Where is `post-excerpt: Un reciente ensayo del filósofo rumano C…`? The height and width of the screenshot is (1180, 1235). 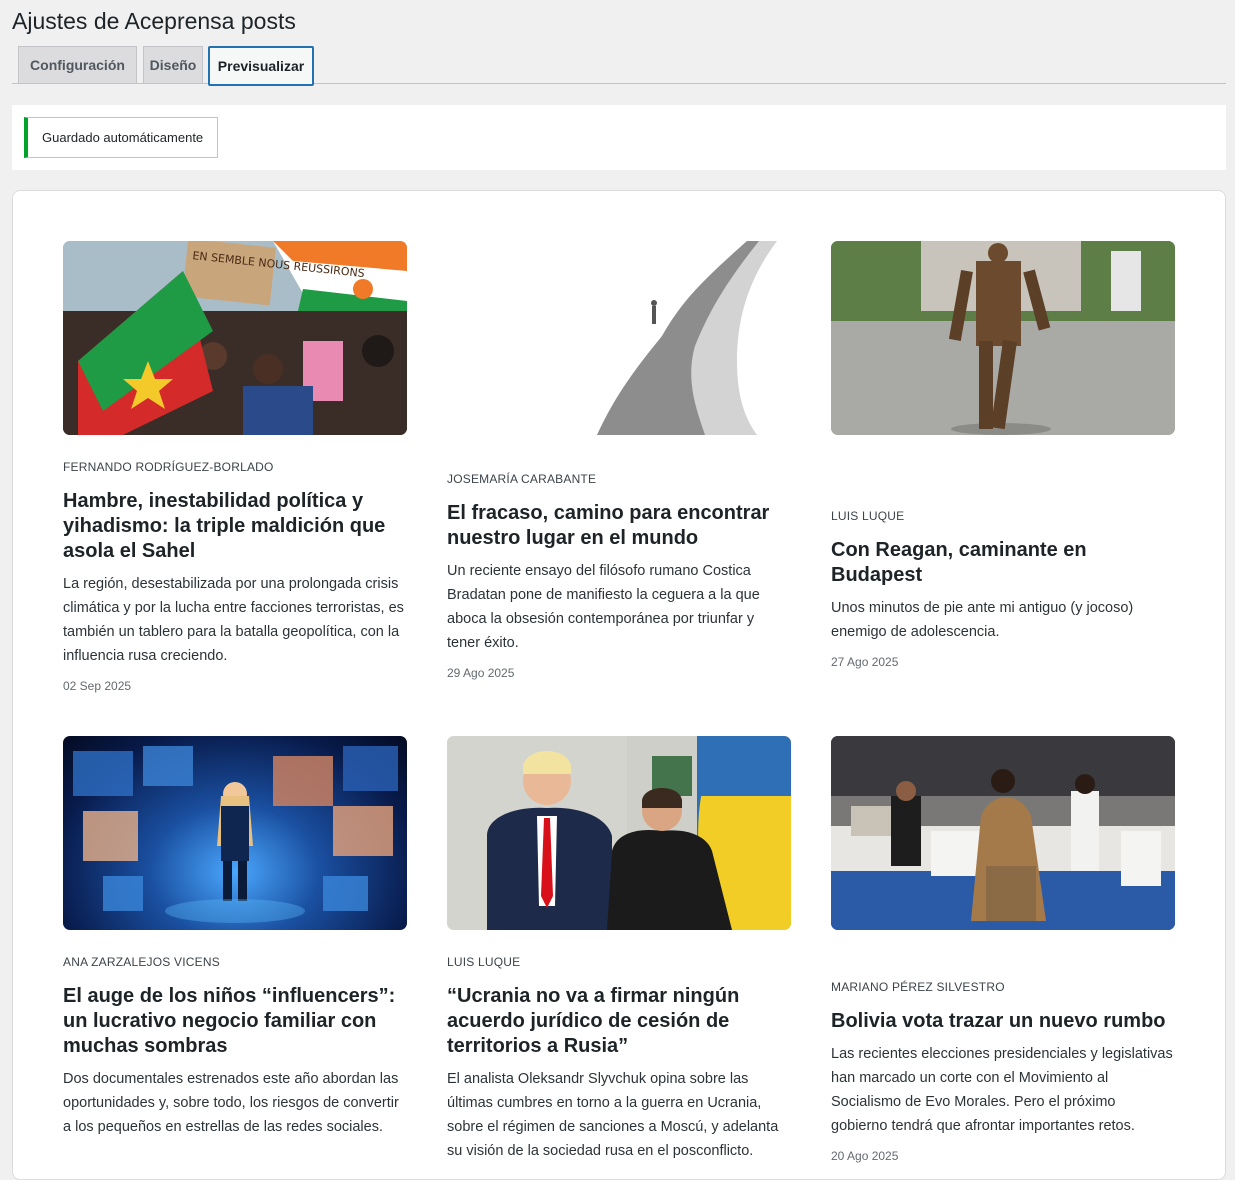 post-excerpt: Un reciente ensayo del filósofo rumano C… is located at coordinates (603, 607).